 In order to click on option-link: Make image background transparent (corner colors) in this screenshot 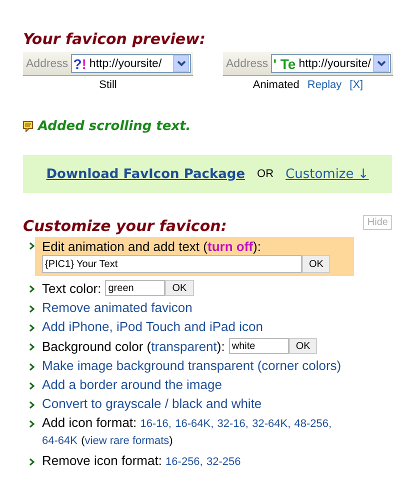, I will do `click(192, 365)`.